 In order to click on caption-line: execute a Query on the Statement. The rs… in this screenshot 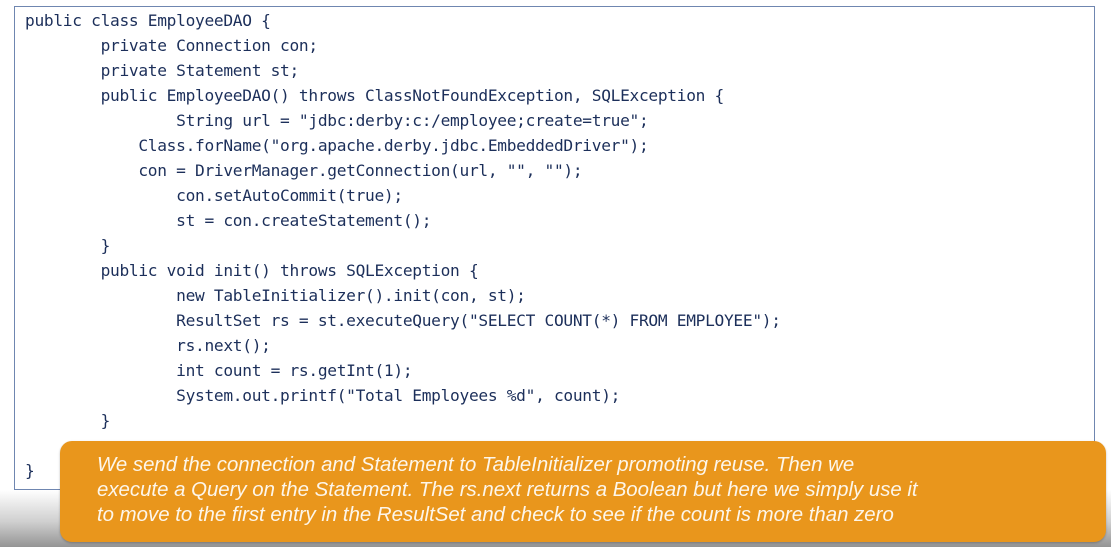, I will do `click(507, 490)`.